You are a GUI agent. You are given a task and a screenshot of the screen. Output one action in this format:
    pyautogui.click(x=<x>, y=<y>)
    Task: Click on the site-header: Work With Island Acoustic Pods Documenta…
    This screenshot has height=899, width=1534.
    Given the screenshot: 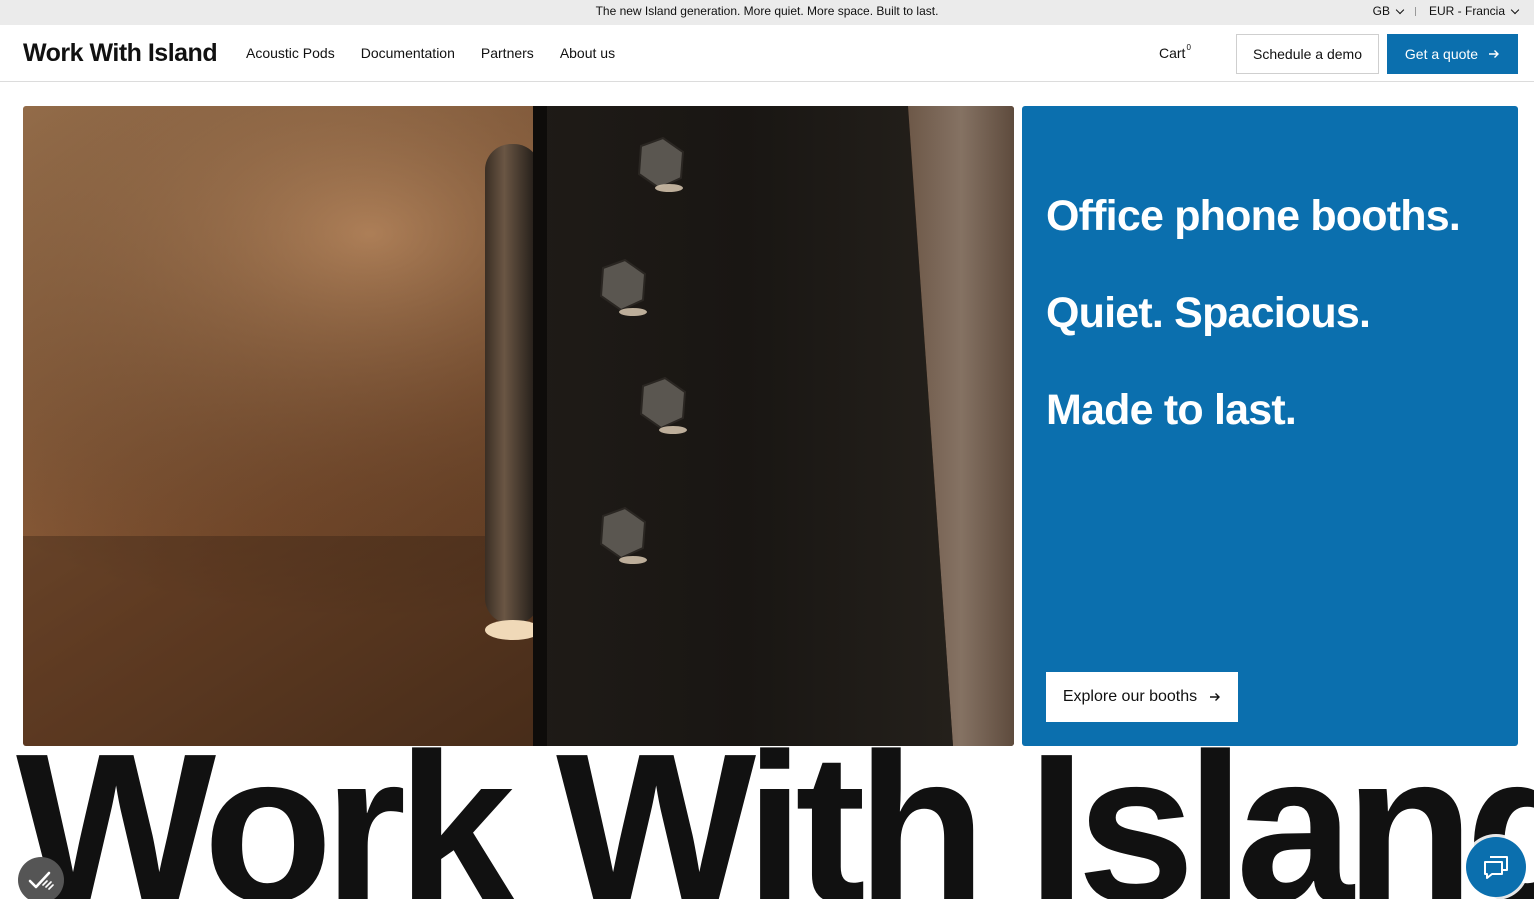 What is the action you would take?
    pyautogui.click(x=767, y=53)
    